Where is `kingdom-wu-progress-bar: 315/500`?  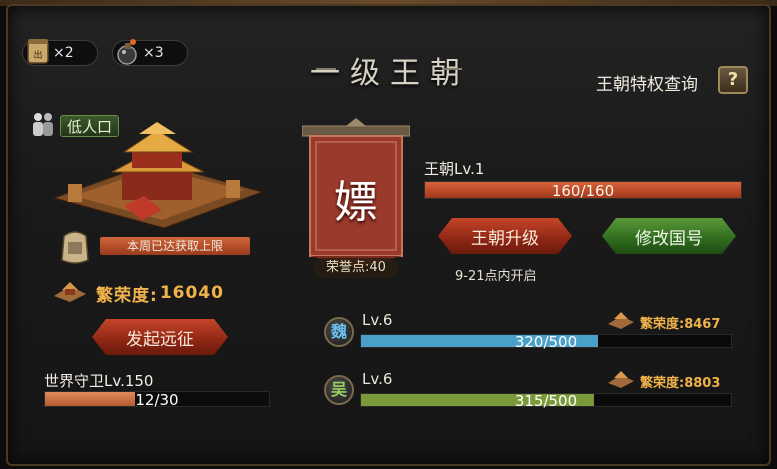
kingdom-wu-progress-bar: 315/500 is located at coordinates (546, 401).